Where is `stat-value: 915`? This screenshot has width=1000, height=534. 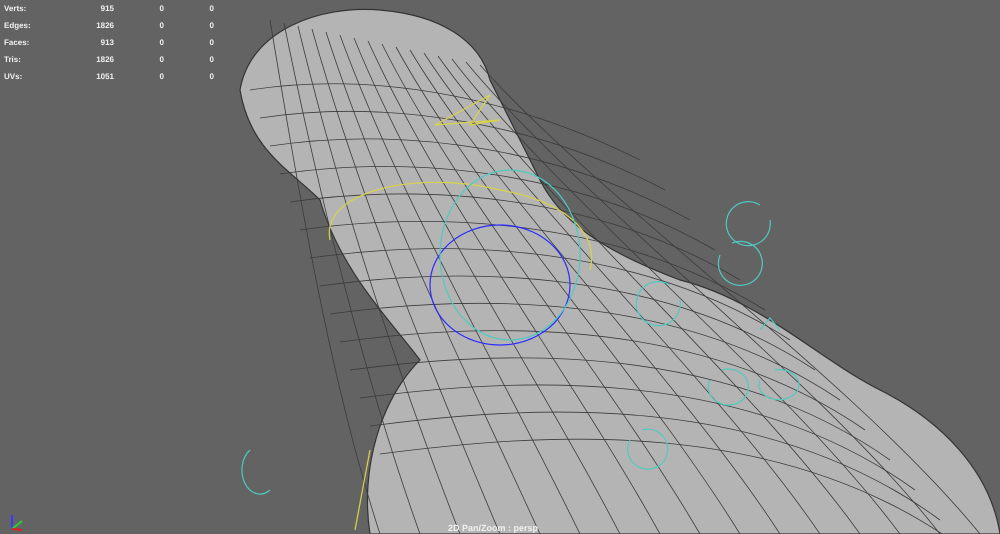 stat-value: 915 is located at coordinates (107, 8).